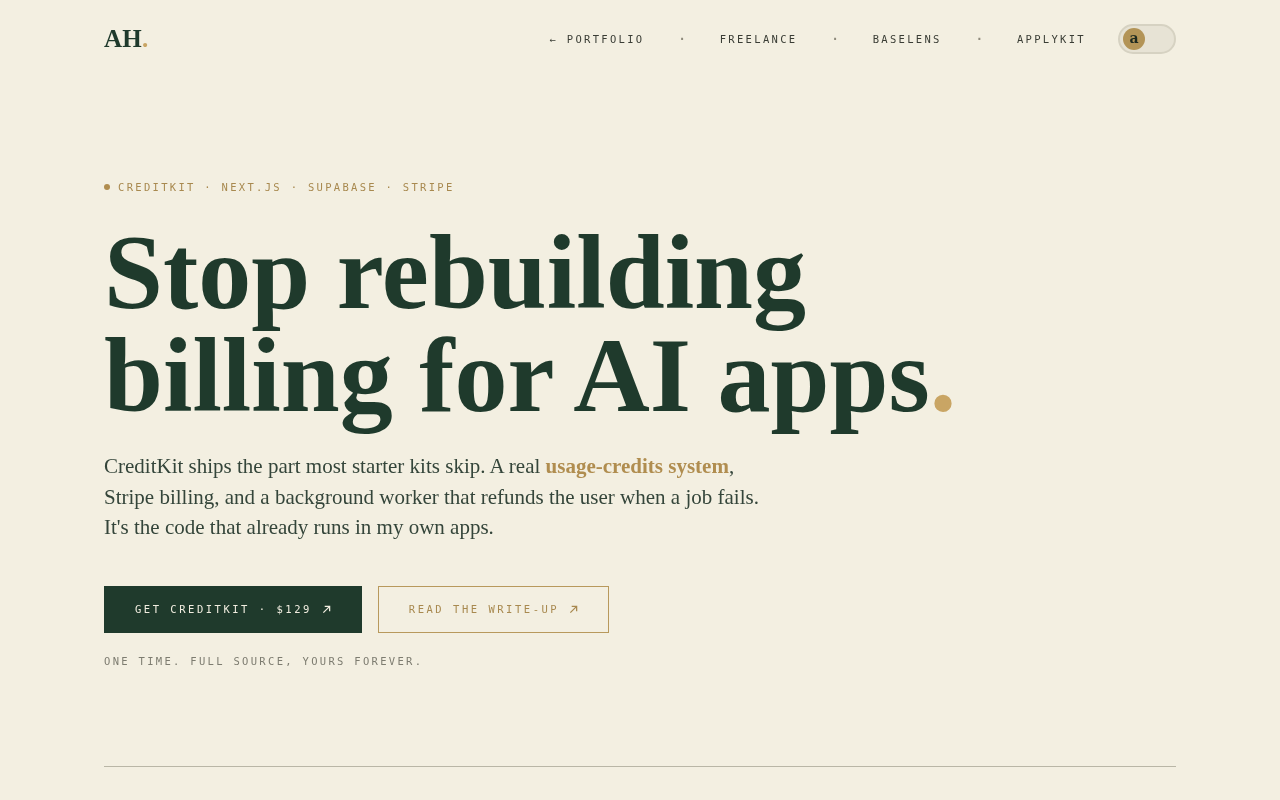 The image size is (1280, 800). I want to click on dot-icon, so click(107, 187).